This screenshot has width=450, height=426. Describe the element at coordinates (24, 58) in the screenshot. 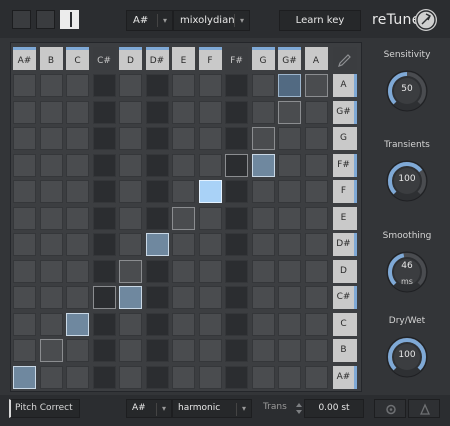

I see `column-header: A#` at that location.